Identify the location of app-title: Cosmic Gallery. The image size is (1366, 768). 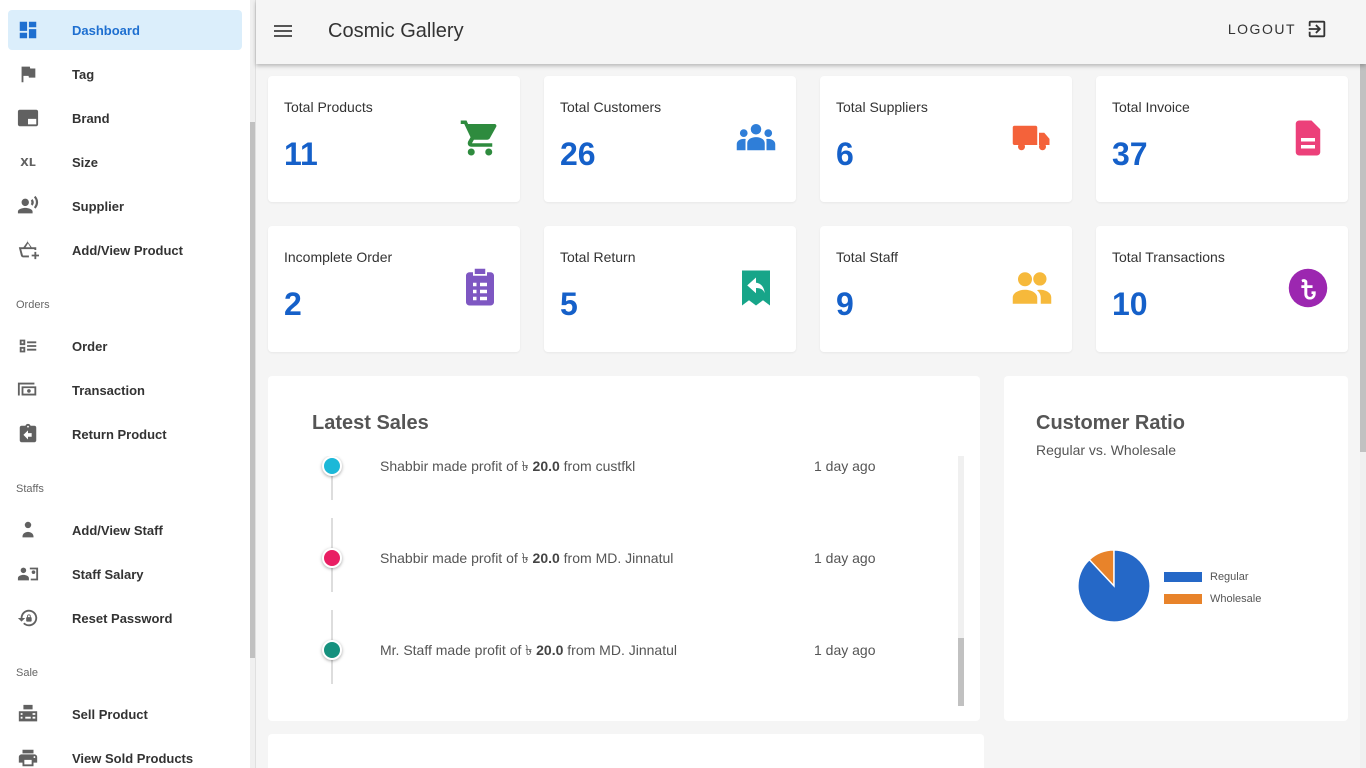
(396, 31).